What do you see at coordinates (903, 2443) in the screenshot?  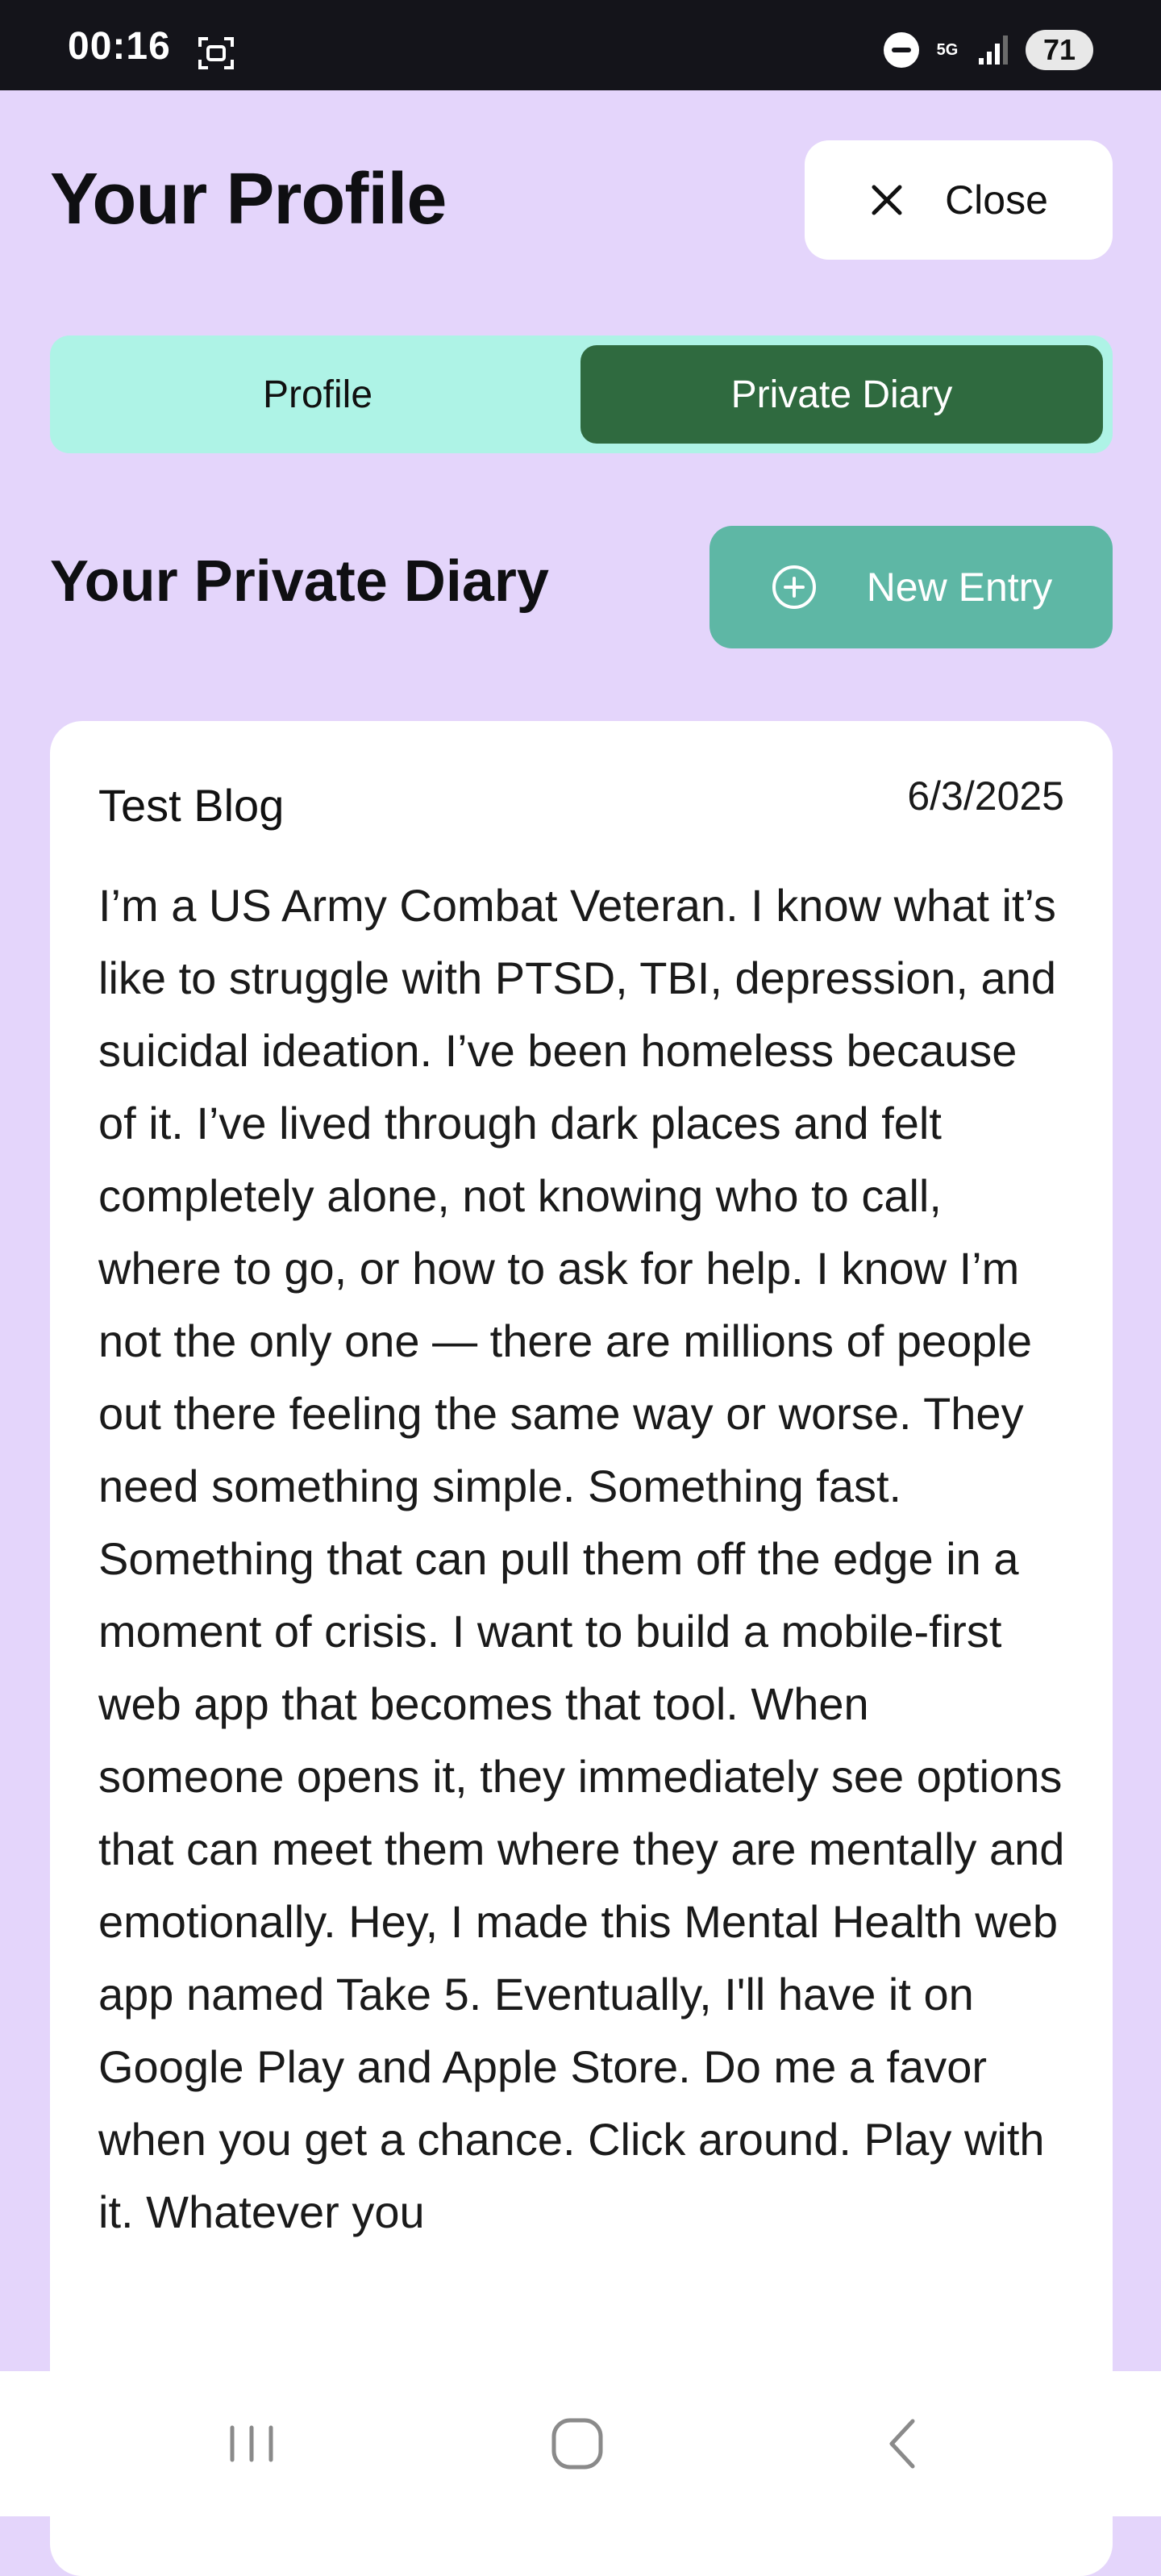 I see `back-icon` at bounding box center [903, 2443].